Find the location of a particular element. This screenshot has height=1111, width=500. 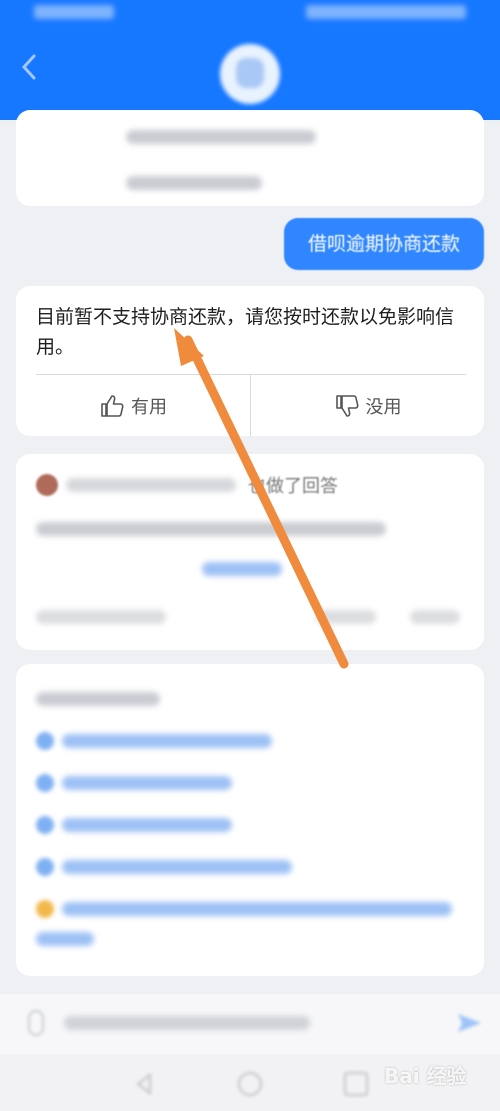

comment-title: 也做了回答 is located at coordinates (293, 486).